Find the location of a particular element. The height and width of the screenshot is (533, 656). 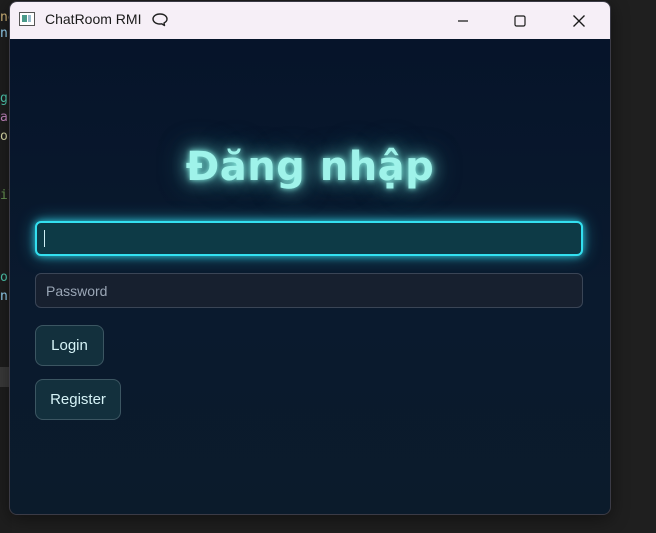

maximize-button is located at coordinates (520, 20).